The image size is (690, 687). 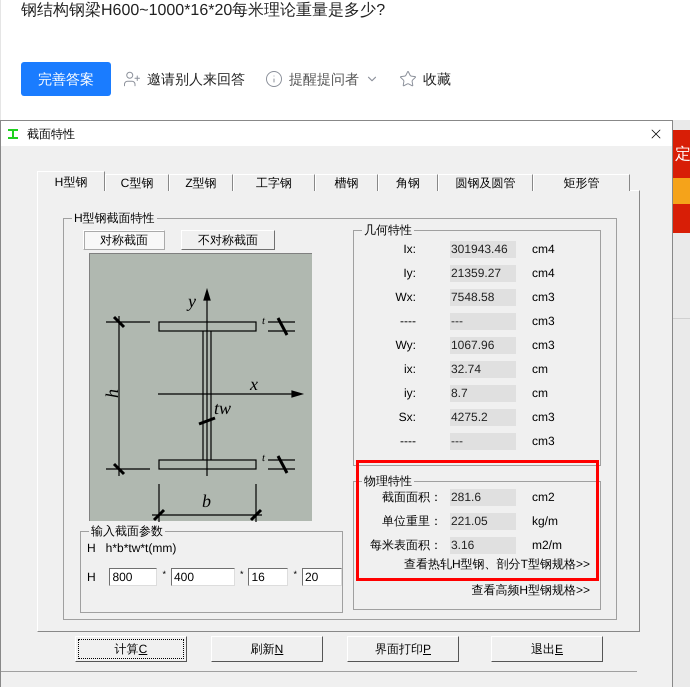 What do you see at coordinates (409, 273) in the screenshot?
I see `property-label: Iy:` at bounding box center [409, 273].